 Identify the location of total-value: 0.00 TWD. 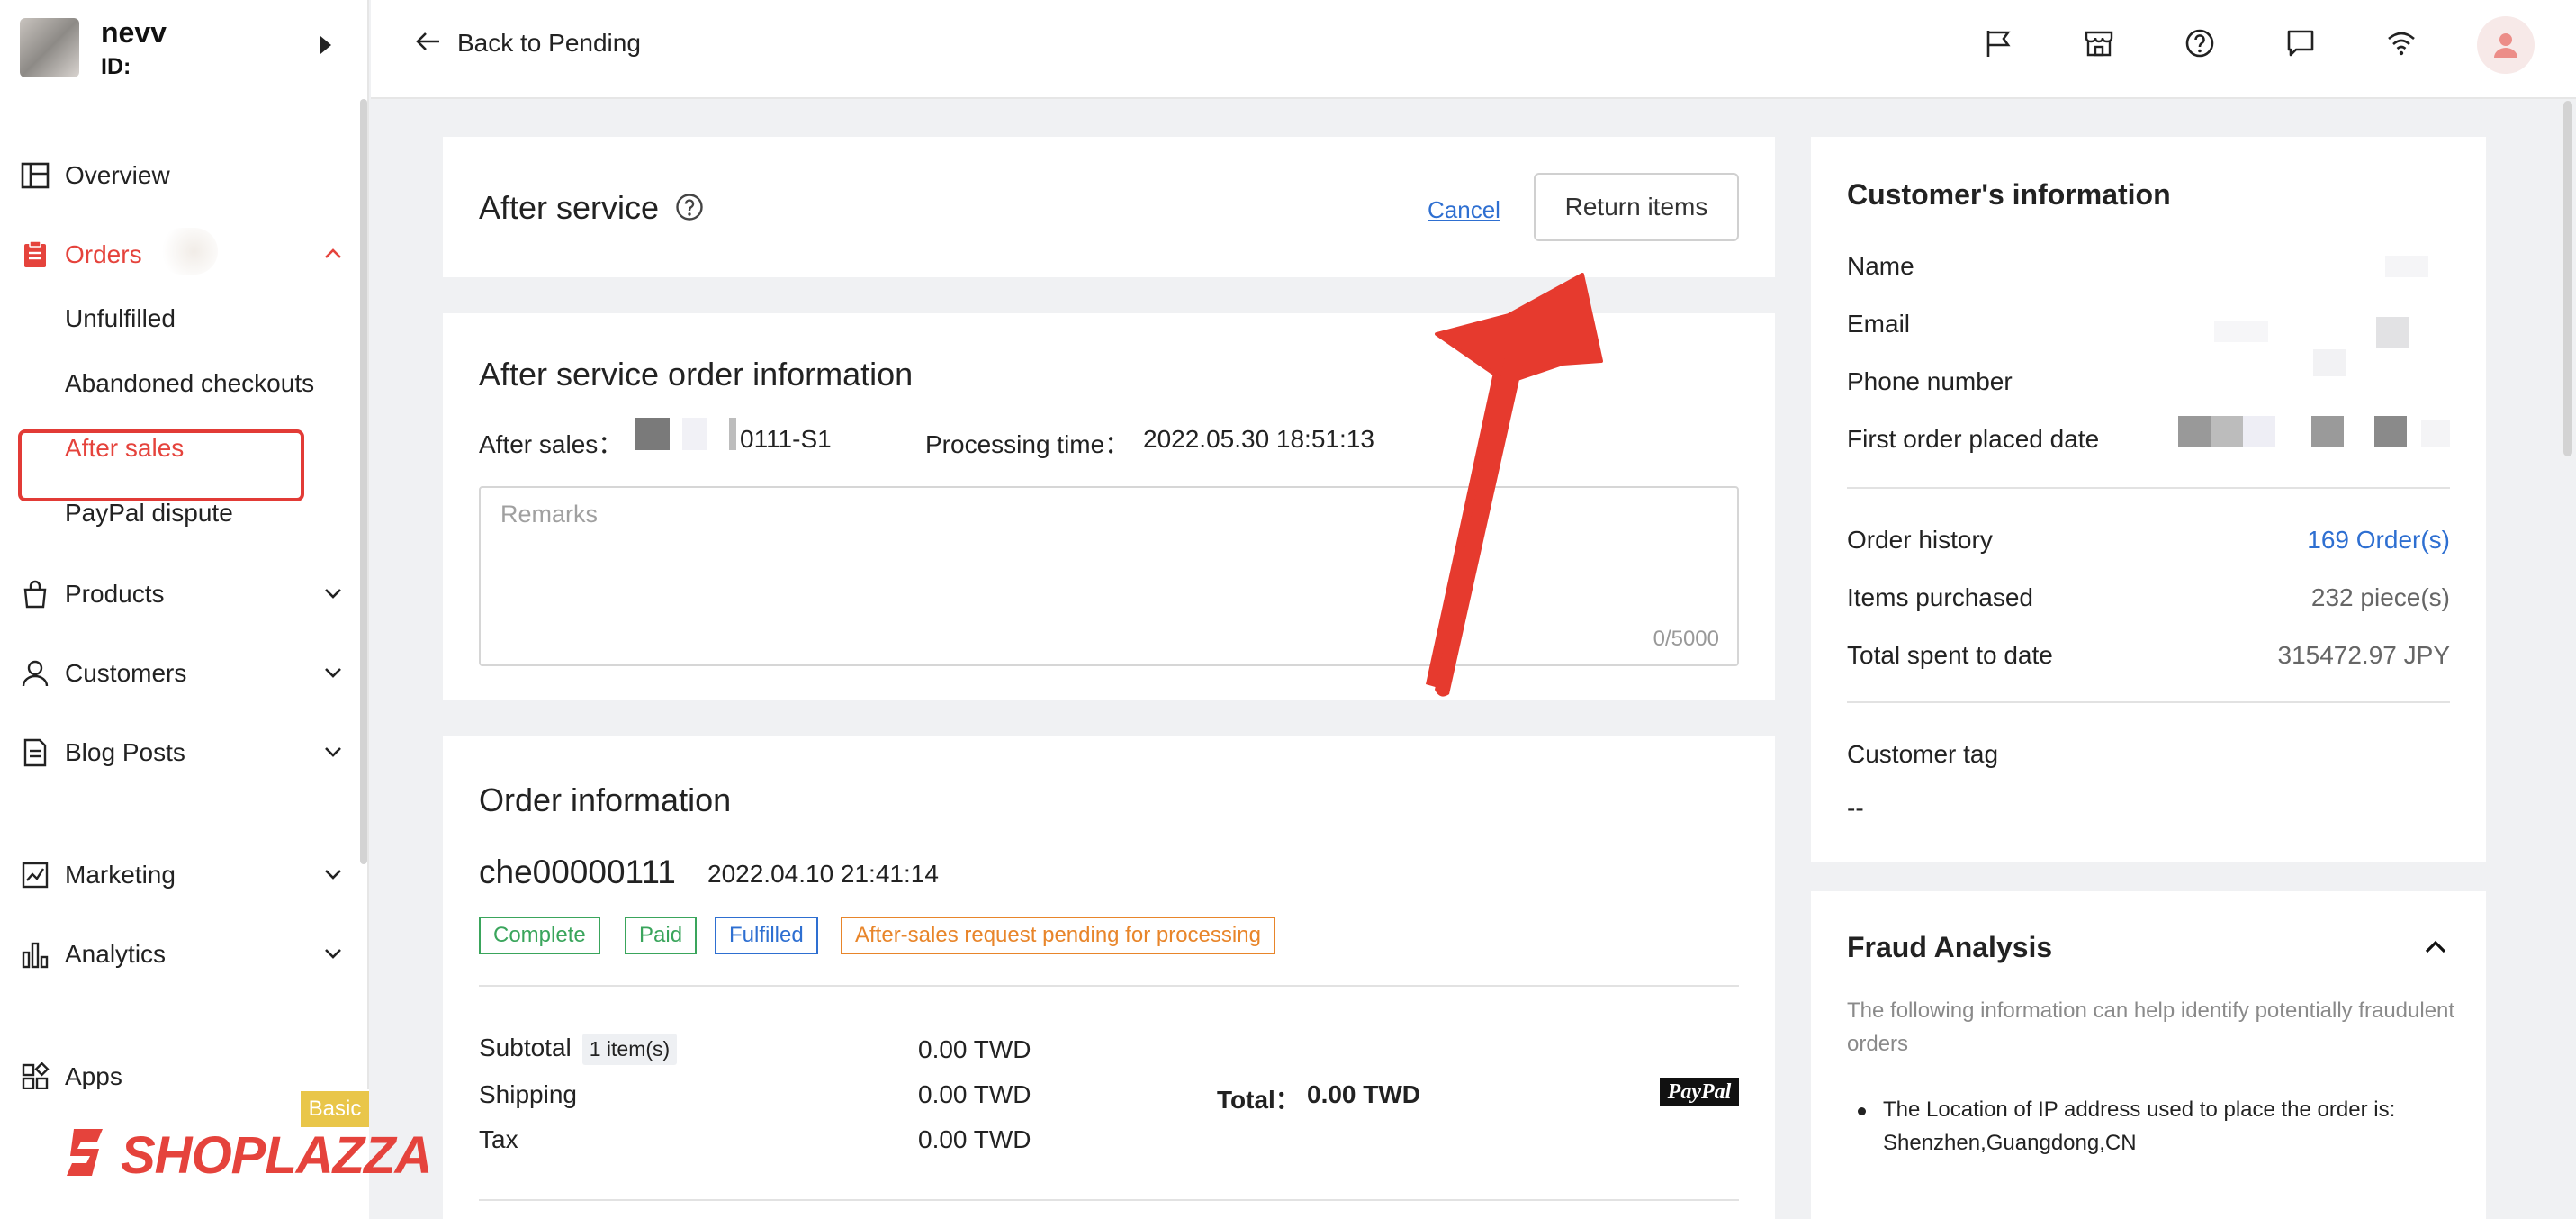
(1364, 1094).